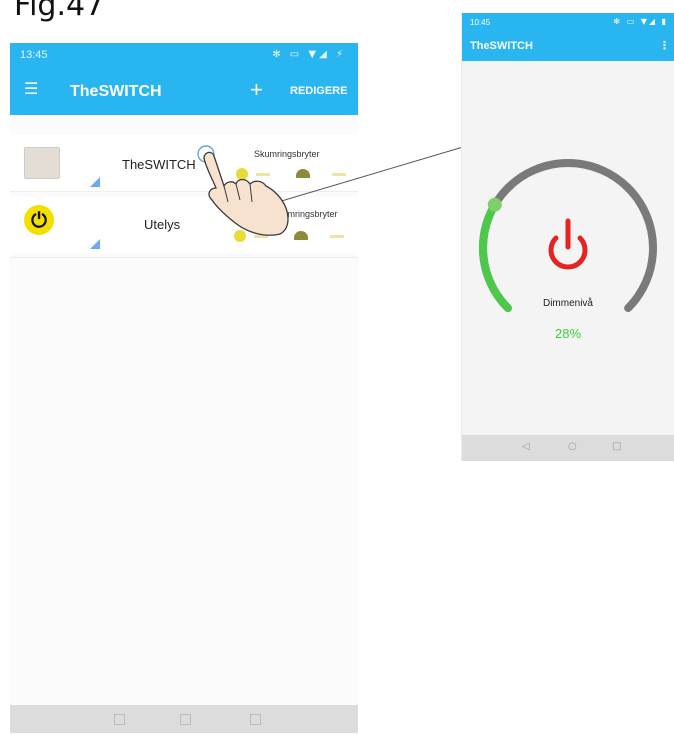  I want to click on overflow-menu-icon: ⋮, so click(664, 45).